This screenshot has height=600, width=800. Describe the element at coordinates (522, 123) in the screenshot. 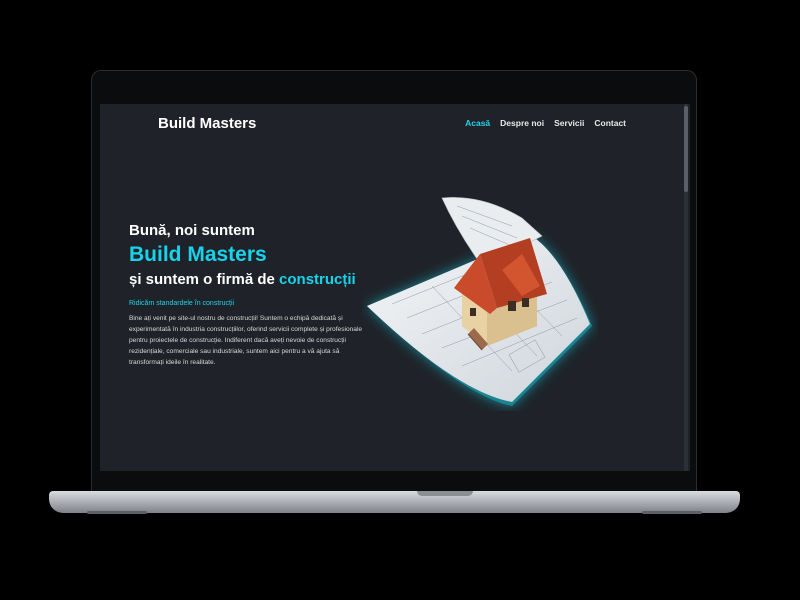

I see `nav-item-despre-noi: Despre noi` at that location.